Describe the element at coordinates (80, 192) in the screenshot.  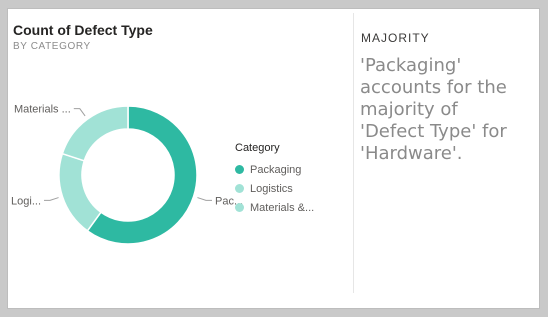
I see `donut-slice-logistics` at that location.